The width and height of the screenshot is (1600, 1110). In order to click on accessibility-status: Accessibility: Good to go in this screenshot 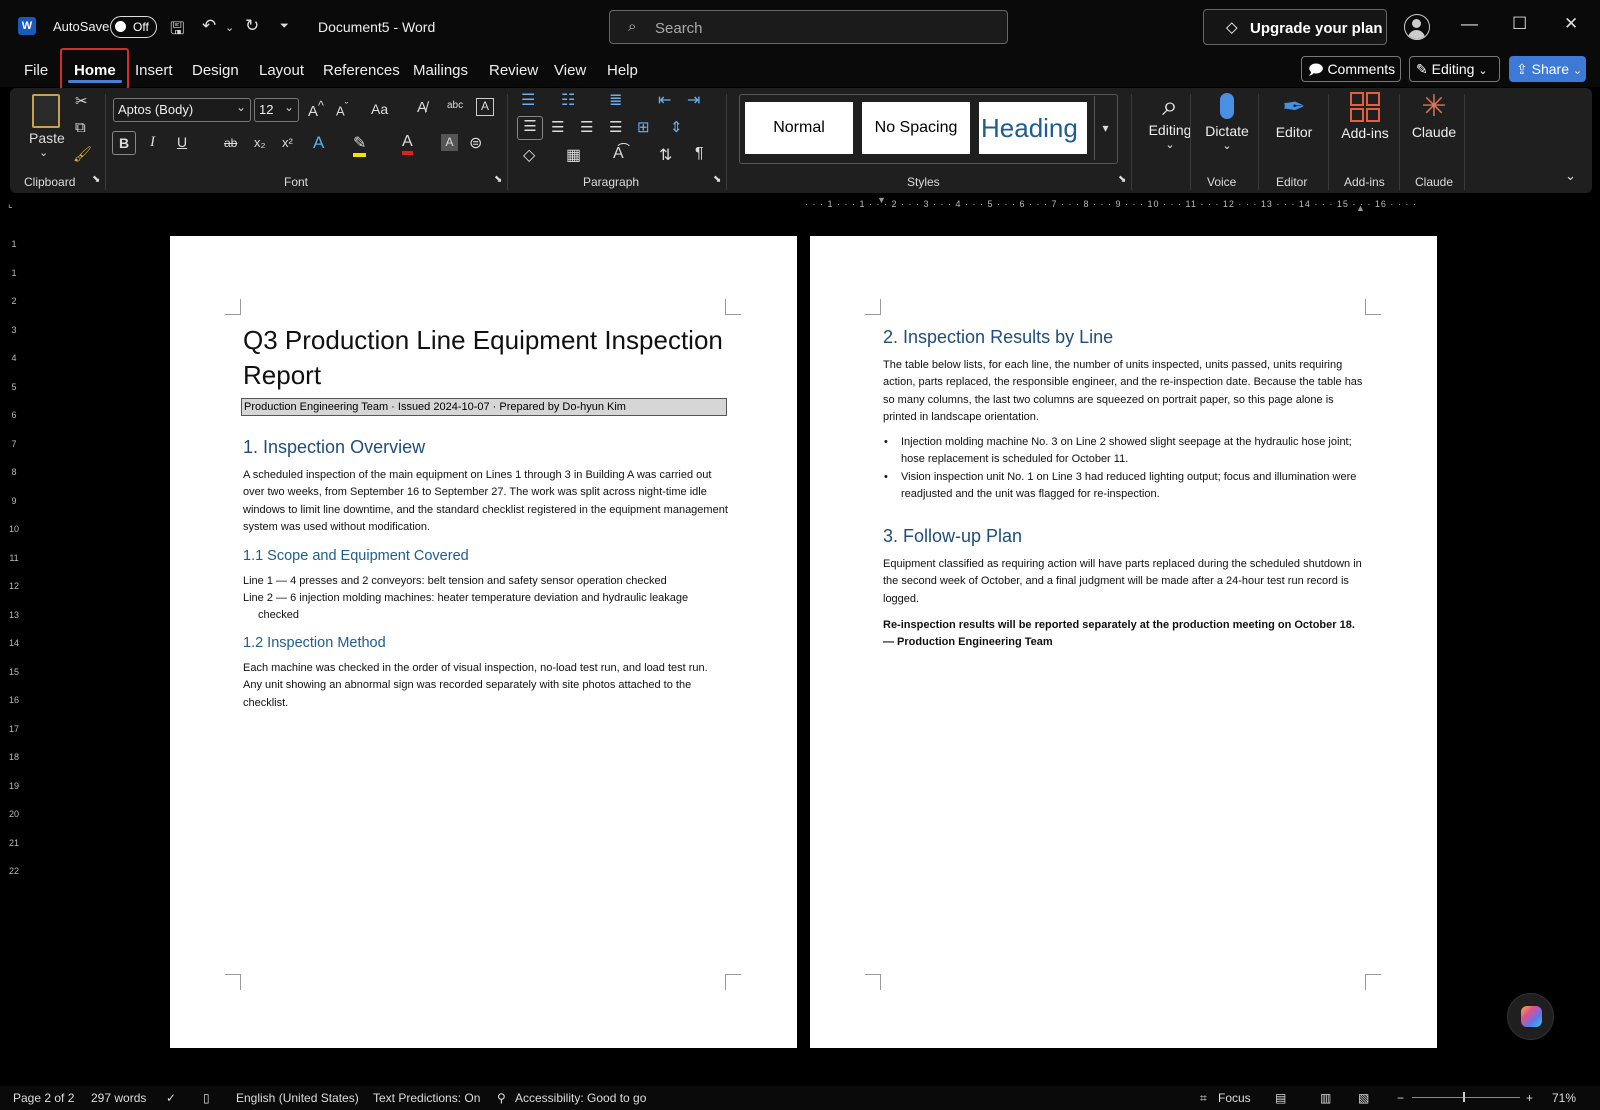, I will do `click(580, 1098)`.